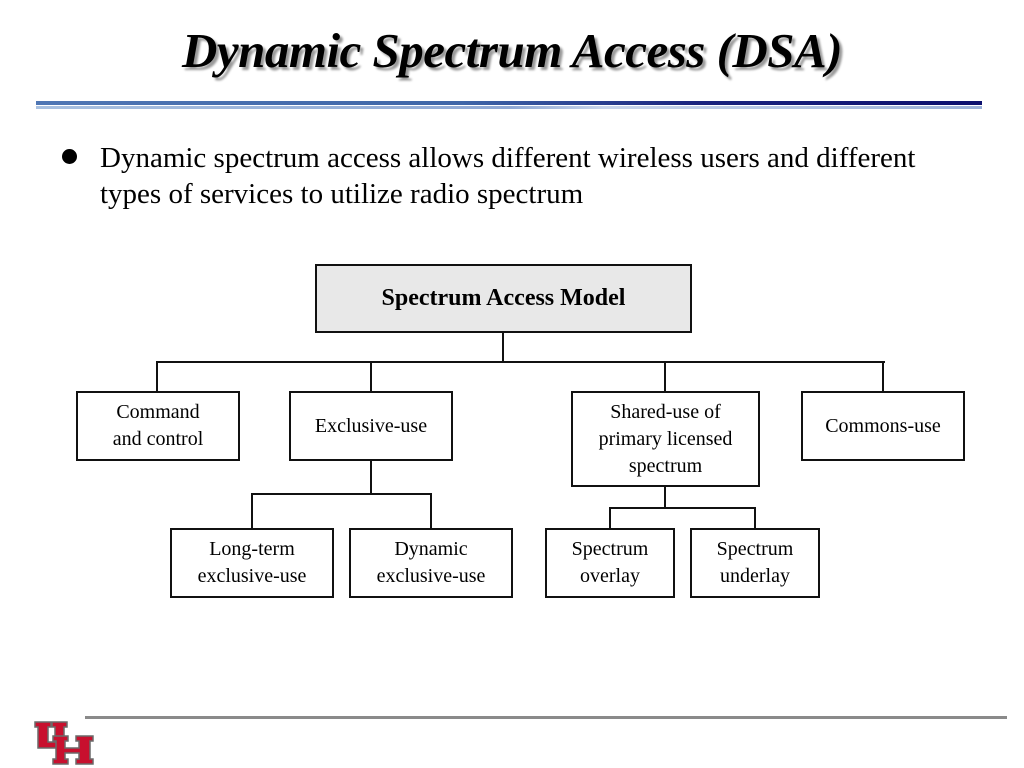 Image resolution: width=1024 pixels, height=768 pixels. Describe the element at coordinates (157, 376) in the screenshot. I see `connector-to-command` at that location.